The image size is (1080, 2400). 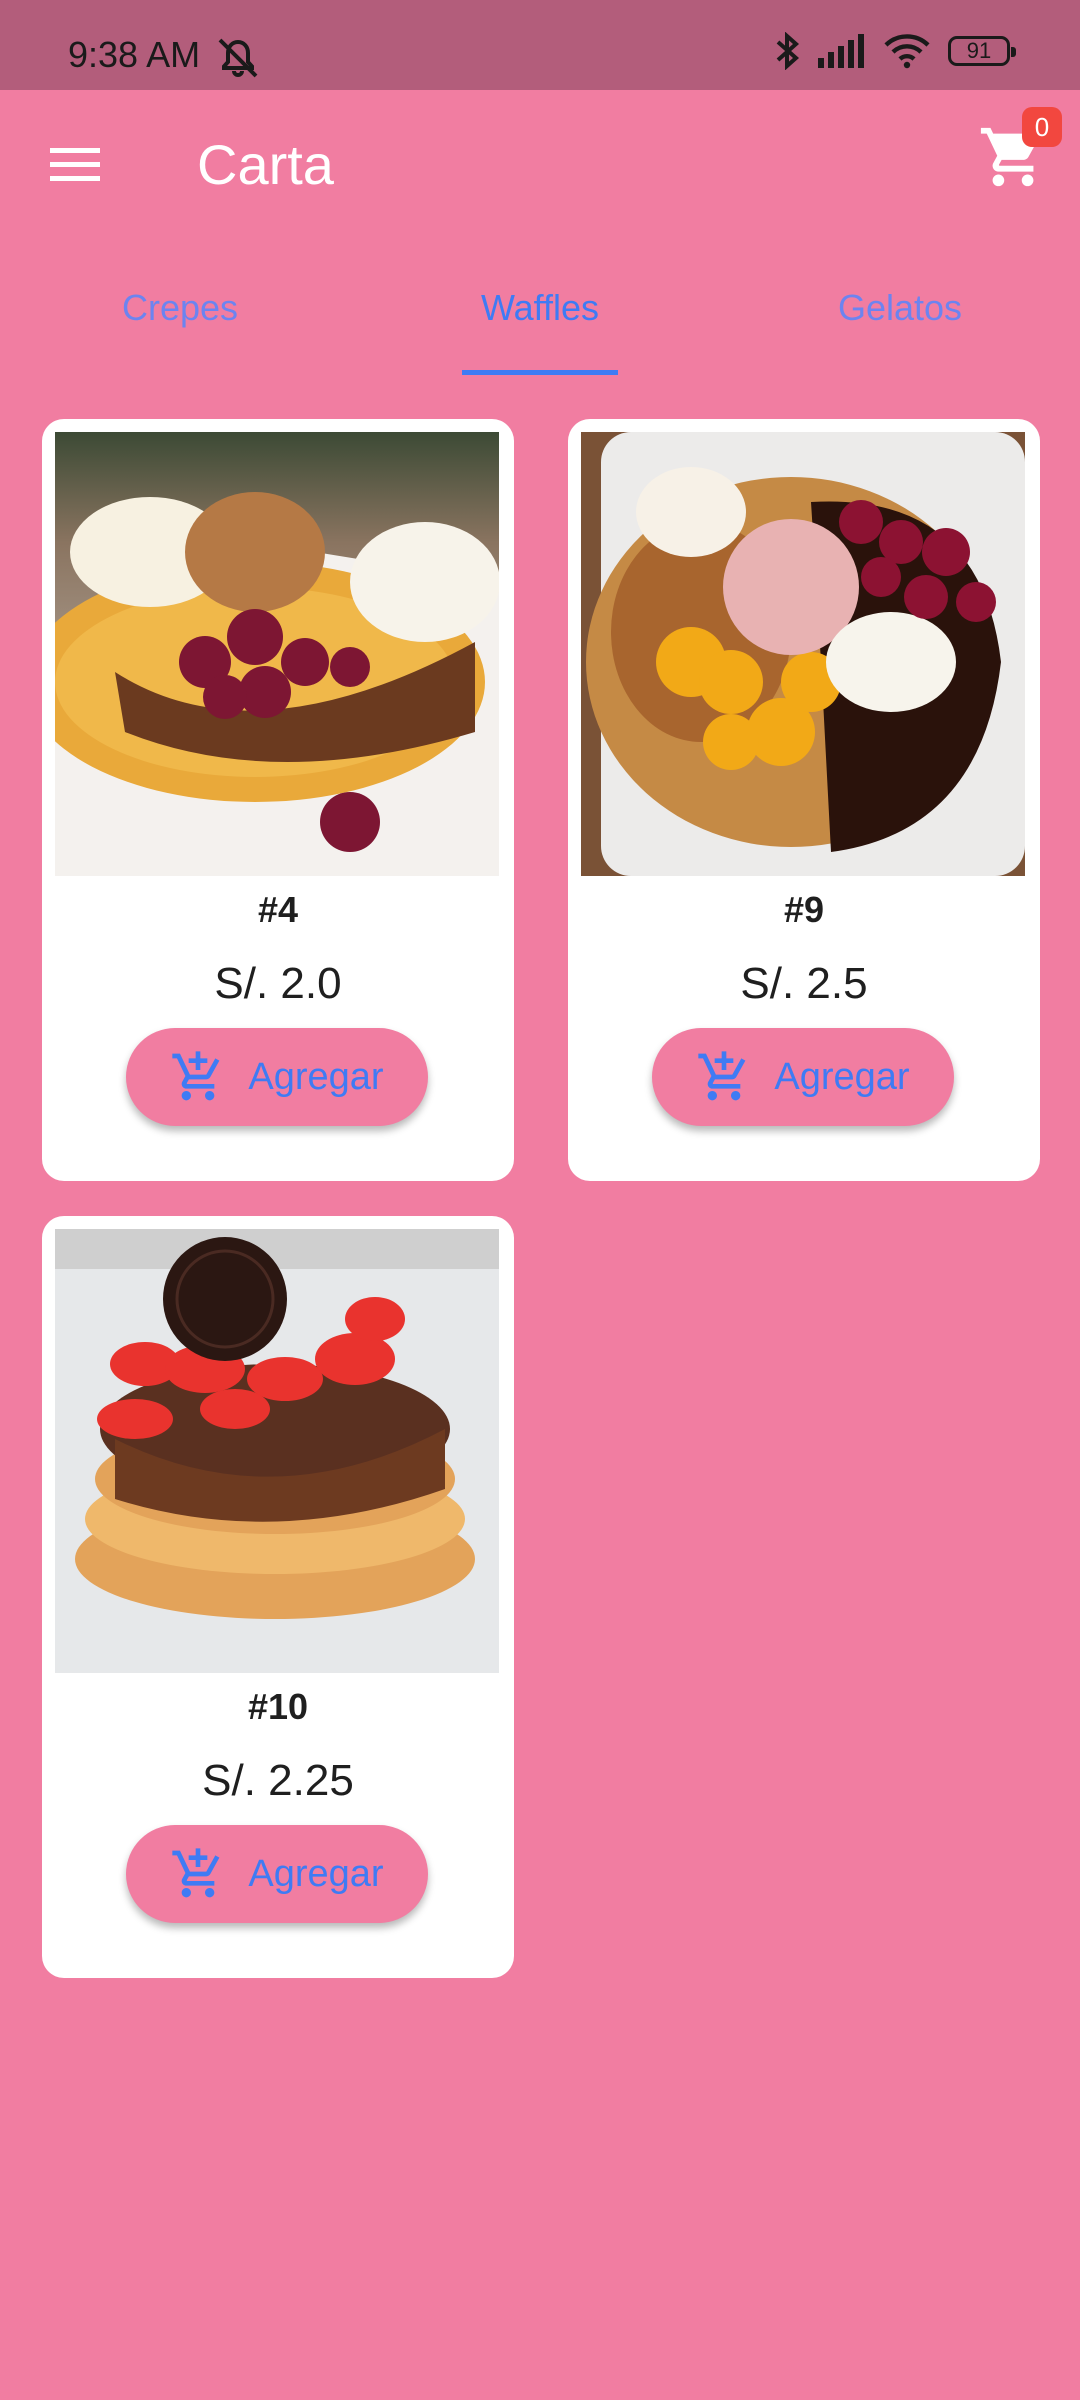 What do you see at coordinates (278, 1706) in the screenshot?
I see `product-name: #10` at bounding box center [278, 1706].